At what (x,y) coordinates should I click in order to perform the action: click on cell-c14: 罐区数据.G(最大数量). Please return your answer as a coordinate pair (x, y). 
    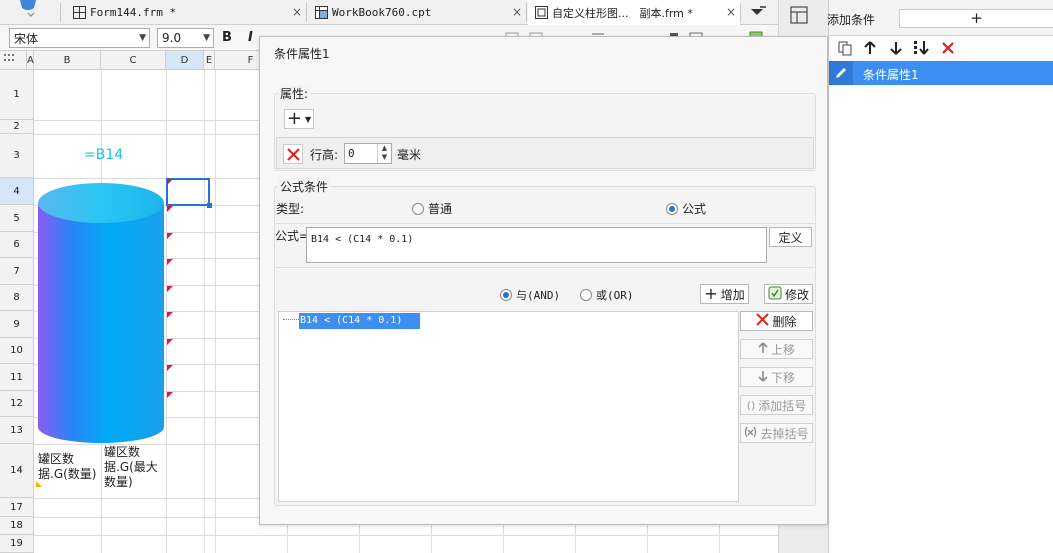
    Looking at the image, I should click on (135, 467).